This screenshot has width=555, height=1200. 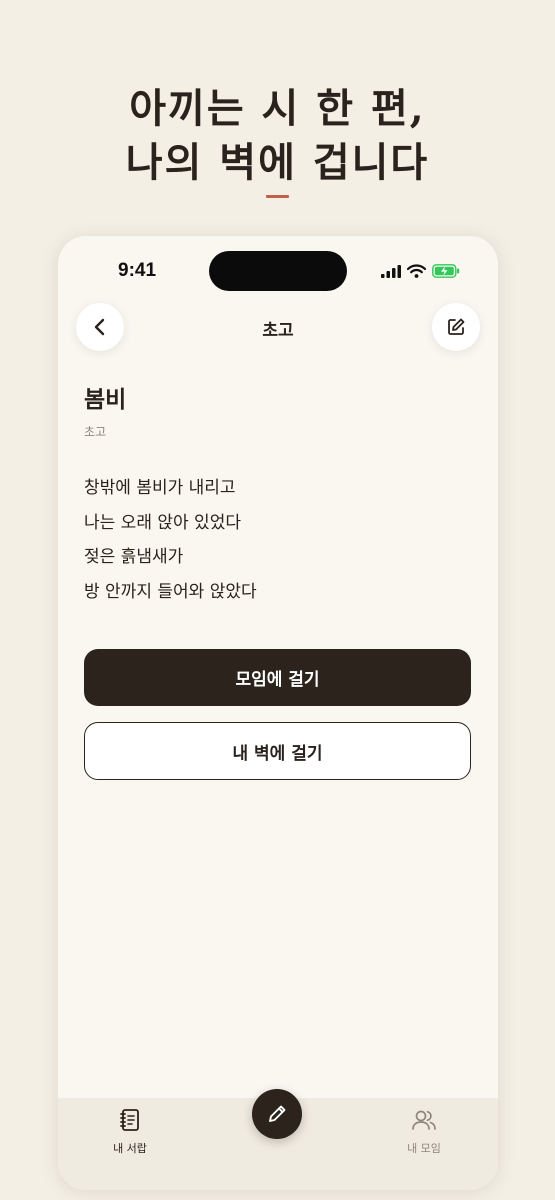 I want to click on accent-divider, so click(x=277, y=196).